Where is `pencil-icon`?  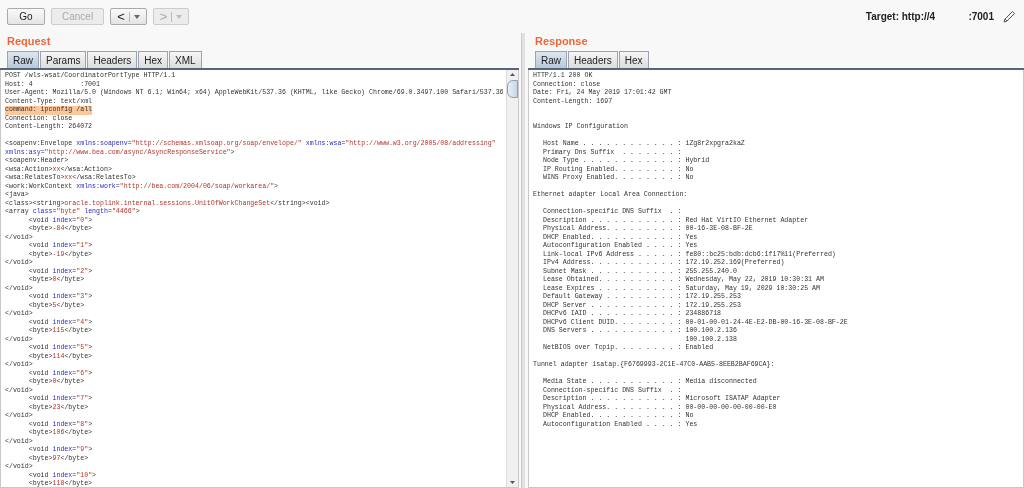 pencil-icon is located at coordinates (1009, 16).